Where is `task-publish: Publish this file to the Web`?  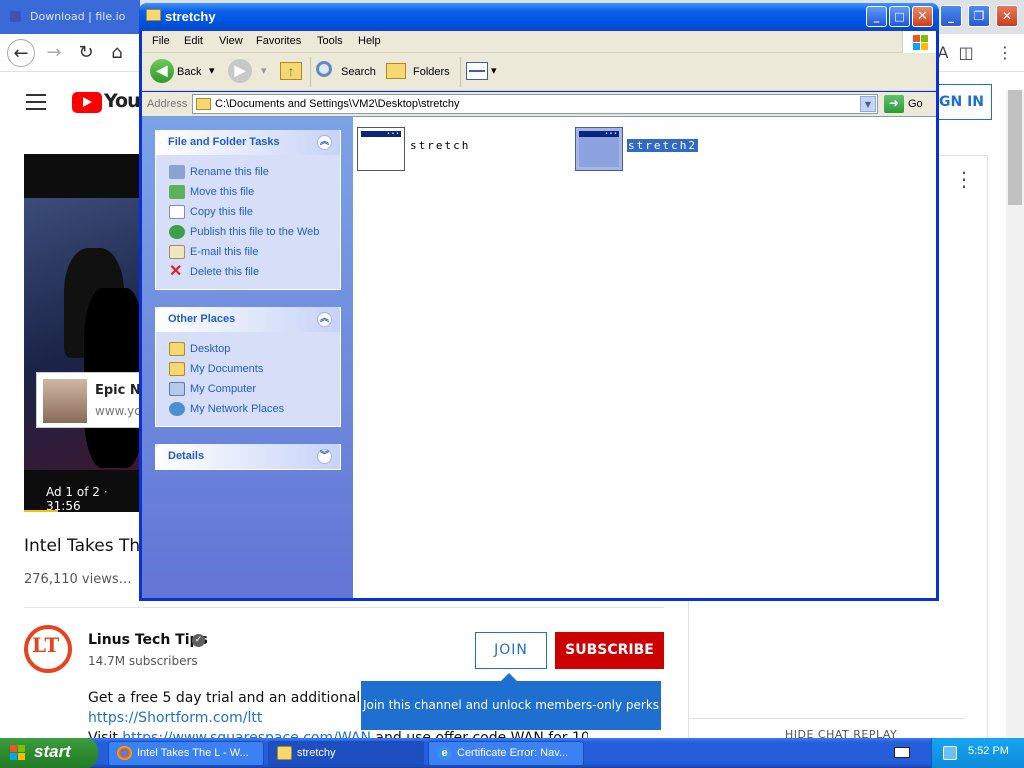
task-publish: Publish this file to the Web is located at coordinates (248, 233).